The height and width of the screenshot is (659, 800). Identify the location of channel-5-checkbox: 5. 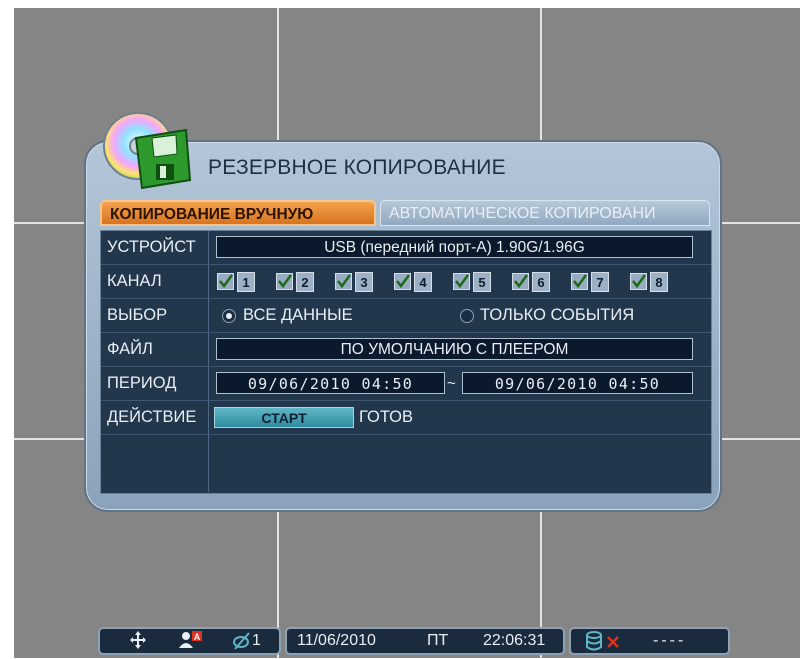
(476, 282).